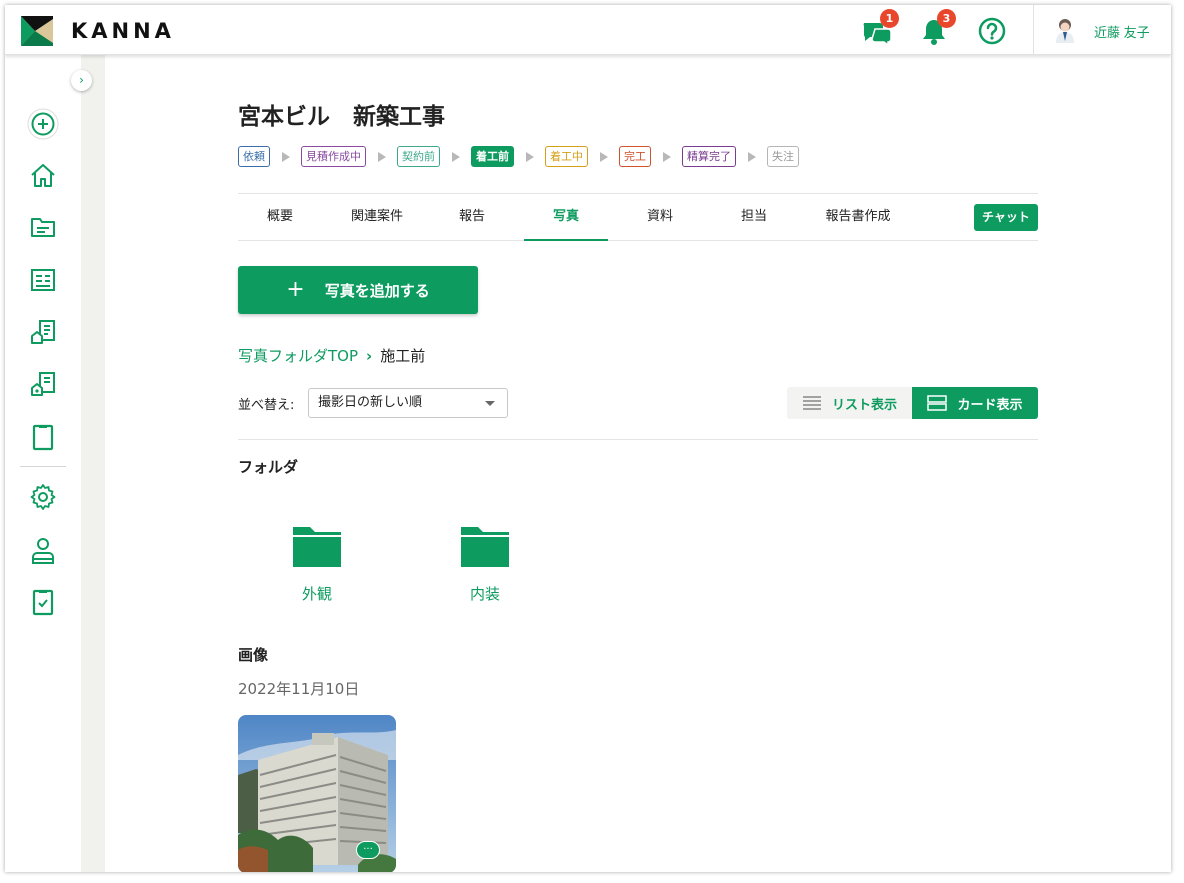 Image resolution: width=1184 pixels, height=883 pixels. What do you see at coordinates (254, 156) in the screenshot?
I see `status-step-irai: 依頼` at bounding box center [254, 156].